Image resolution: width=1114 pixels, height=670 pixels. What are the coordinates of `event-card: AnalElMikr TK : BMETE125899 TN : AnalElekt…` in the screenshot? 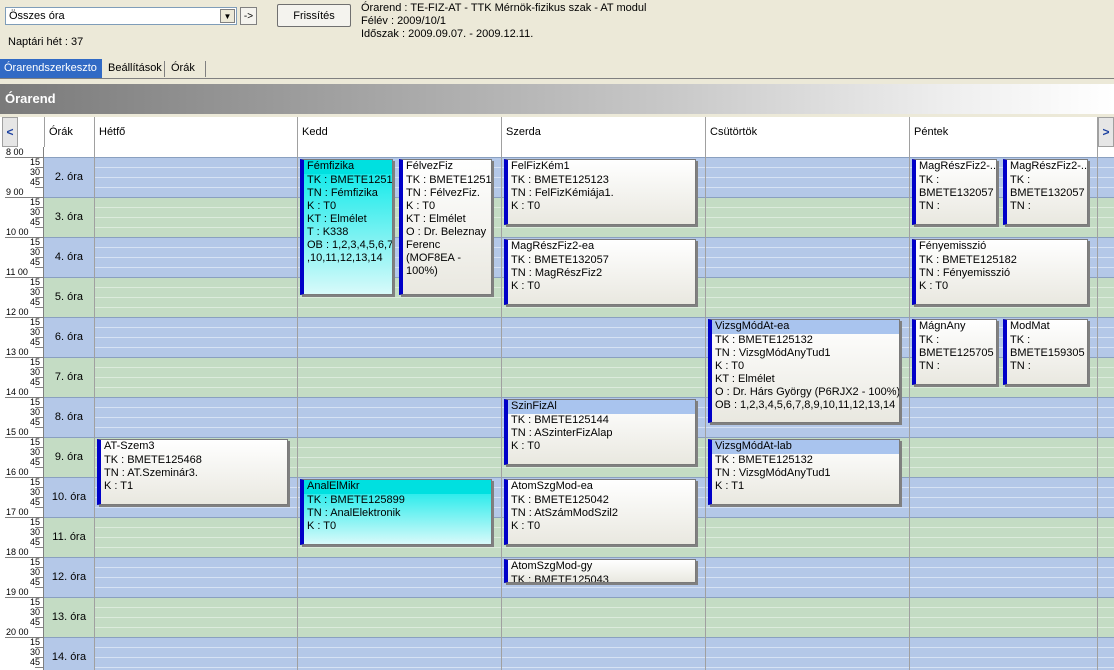 It's located at (396, 512).